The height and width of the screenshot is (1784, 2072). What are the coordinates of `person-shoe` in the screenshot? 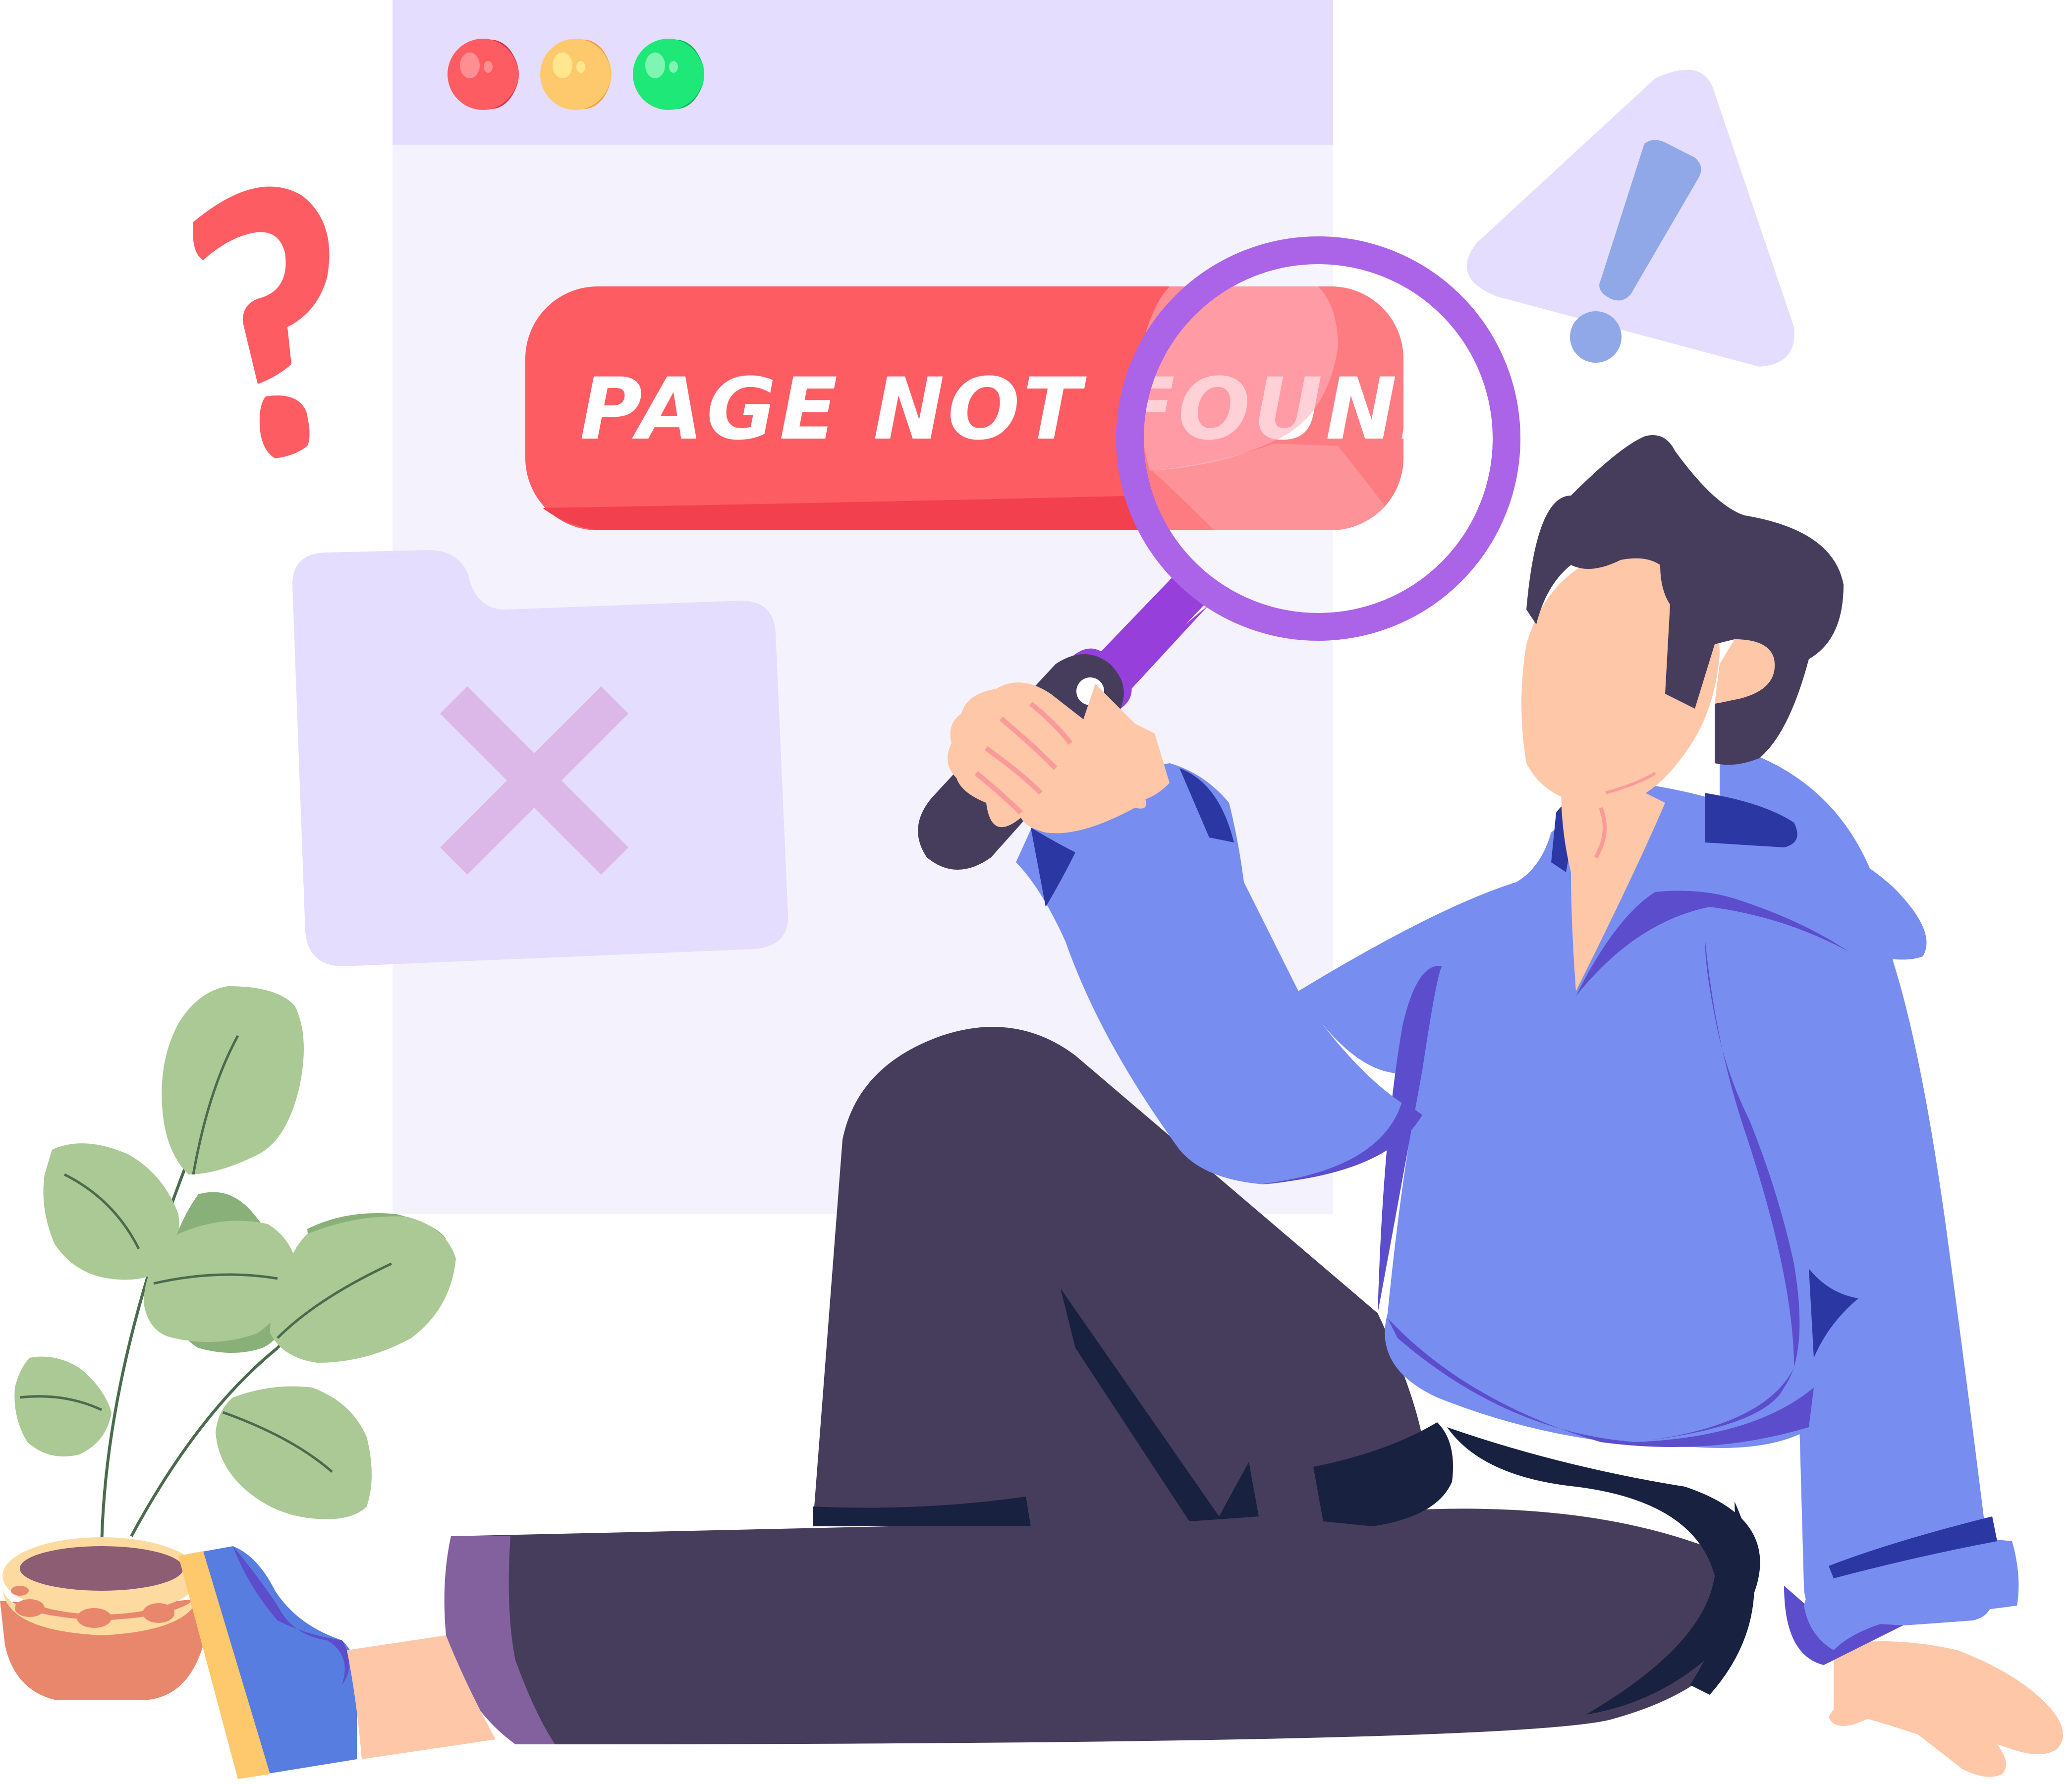 It's located at (269, 1662).